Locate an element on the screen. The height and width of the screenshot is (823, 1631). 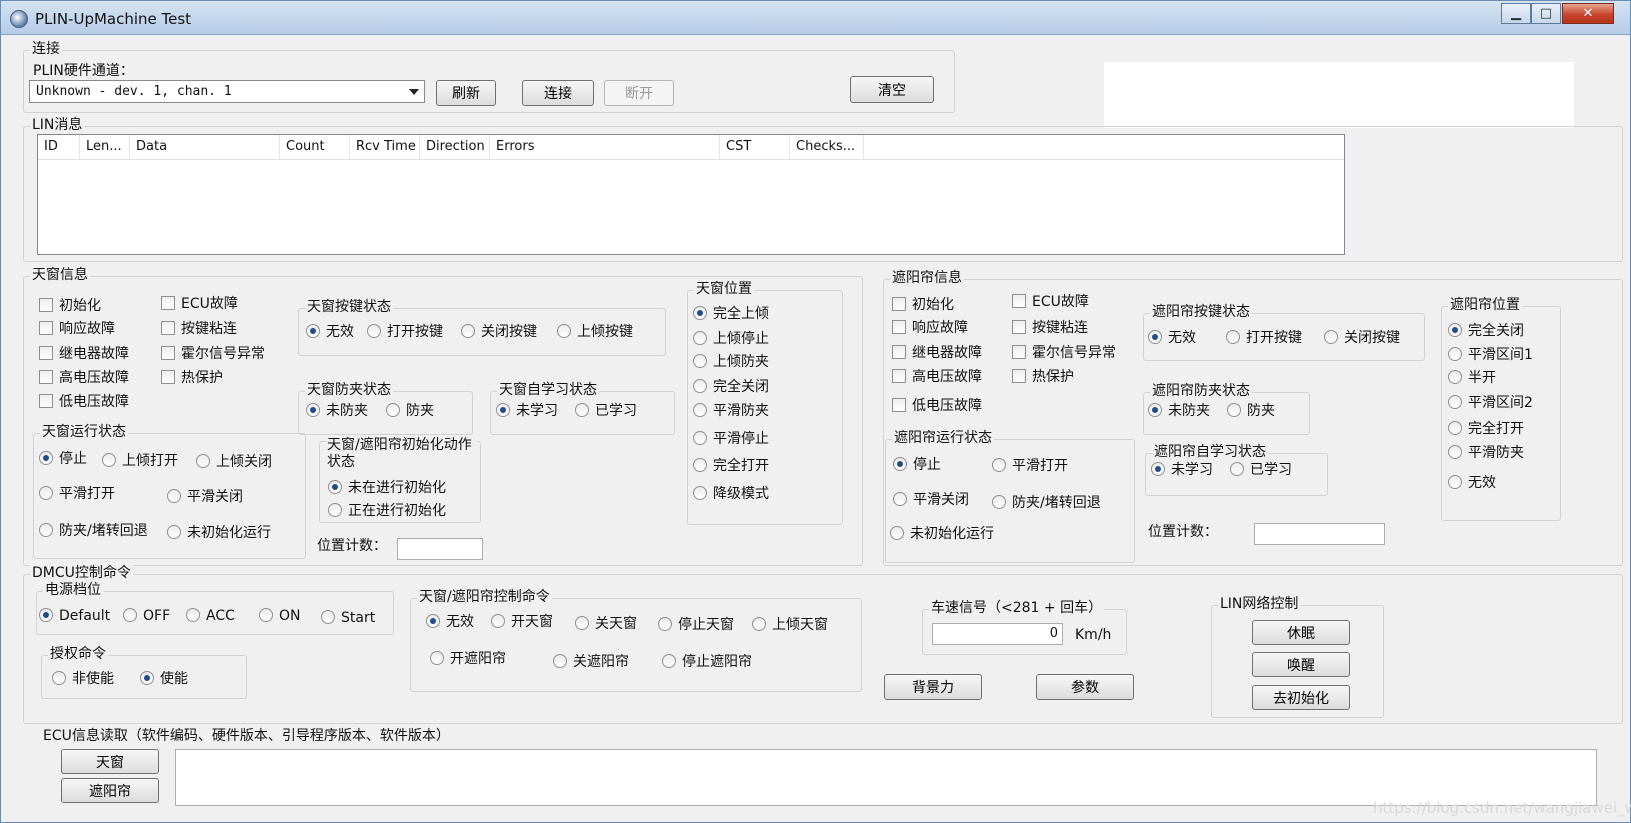
col-data: Data is located at coordinates (205, 147).